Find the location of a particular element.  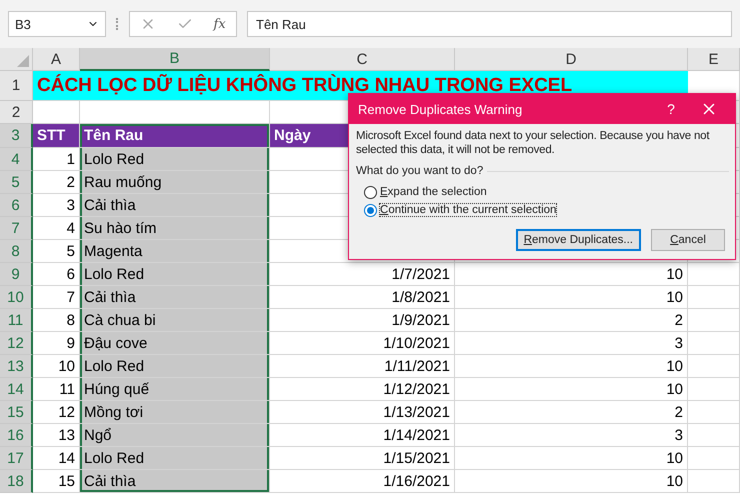

table-cell: 1/15/2021 is located at coordinates (362, 458).